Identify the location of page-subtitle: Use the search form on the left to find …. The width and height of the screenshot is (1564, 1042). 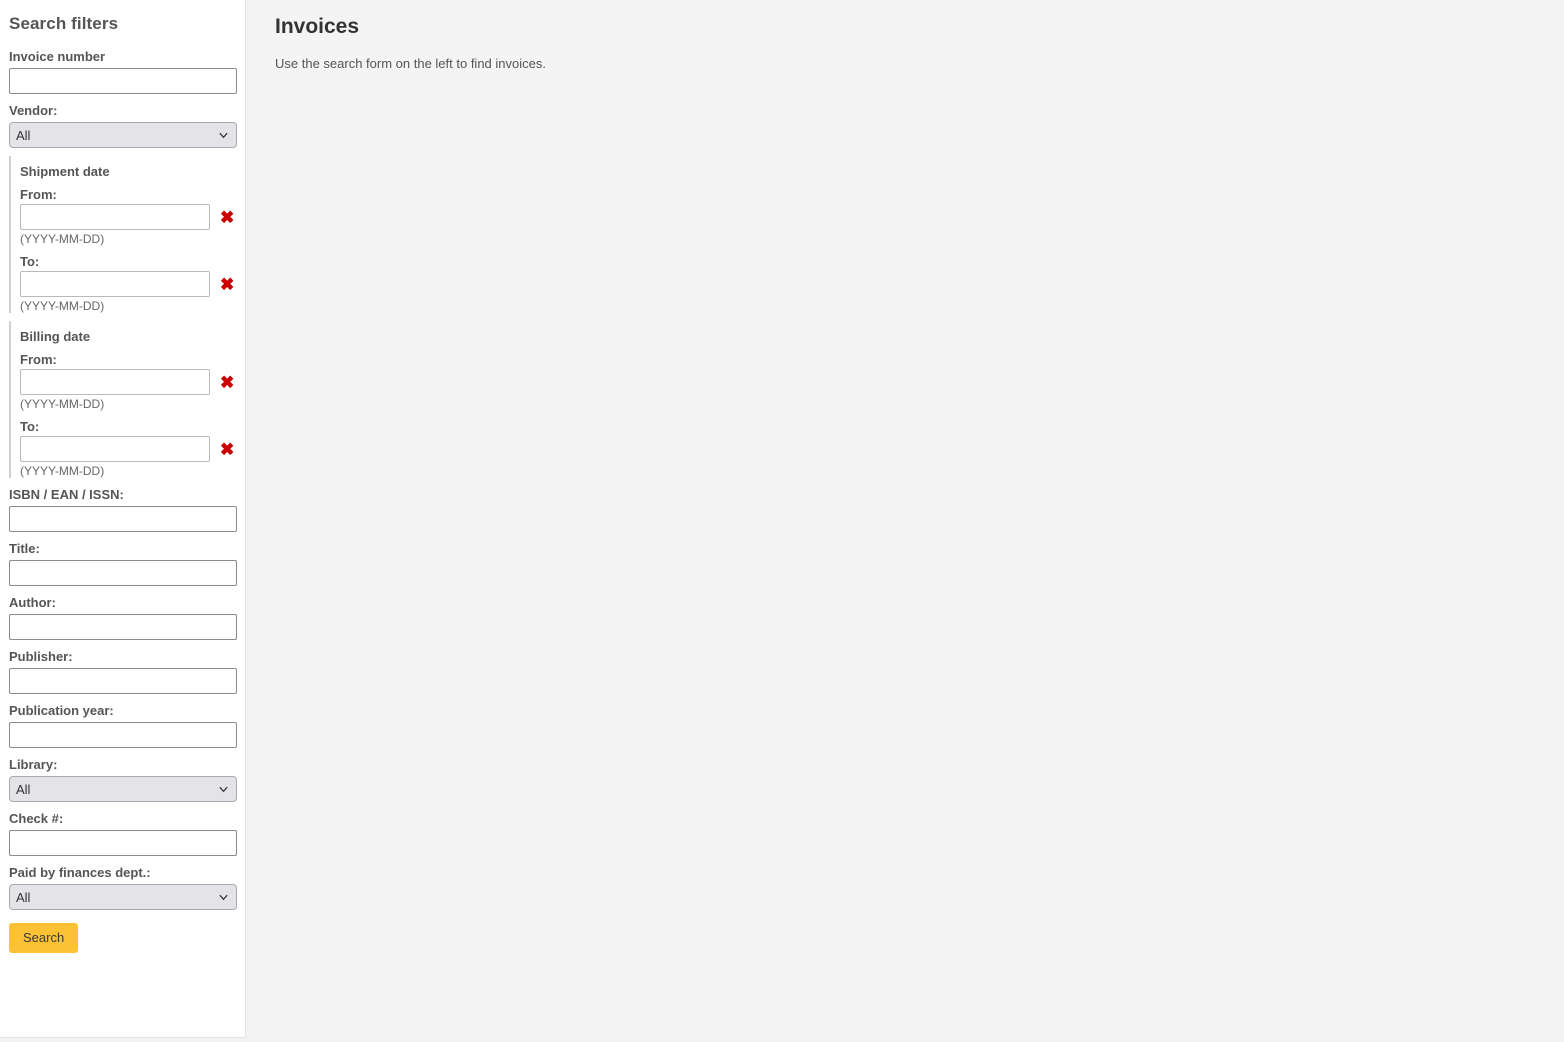
(410, 63).